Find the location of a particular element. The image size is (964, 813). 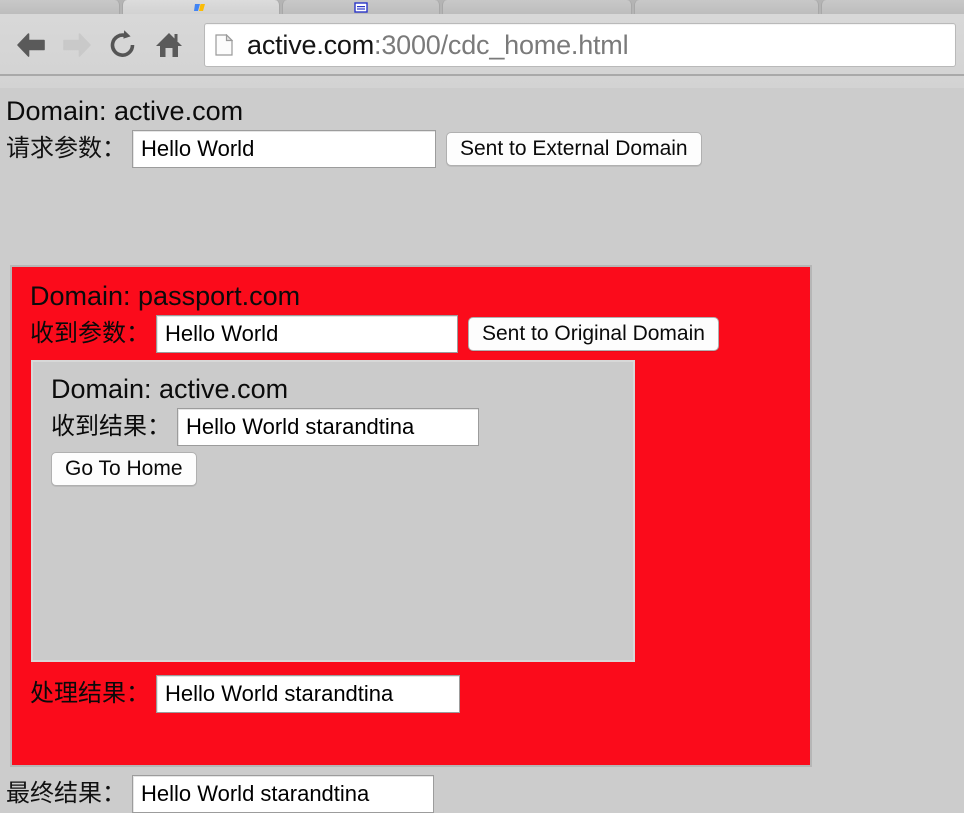

browser-toolbar: active.com:3000/cdc_home.html is located at coordinates (482, 45).